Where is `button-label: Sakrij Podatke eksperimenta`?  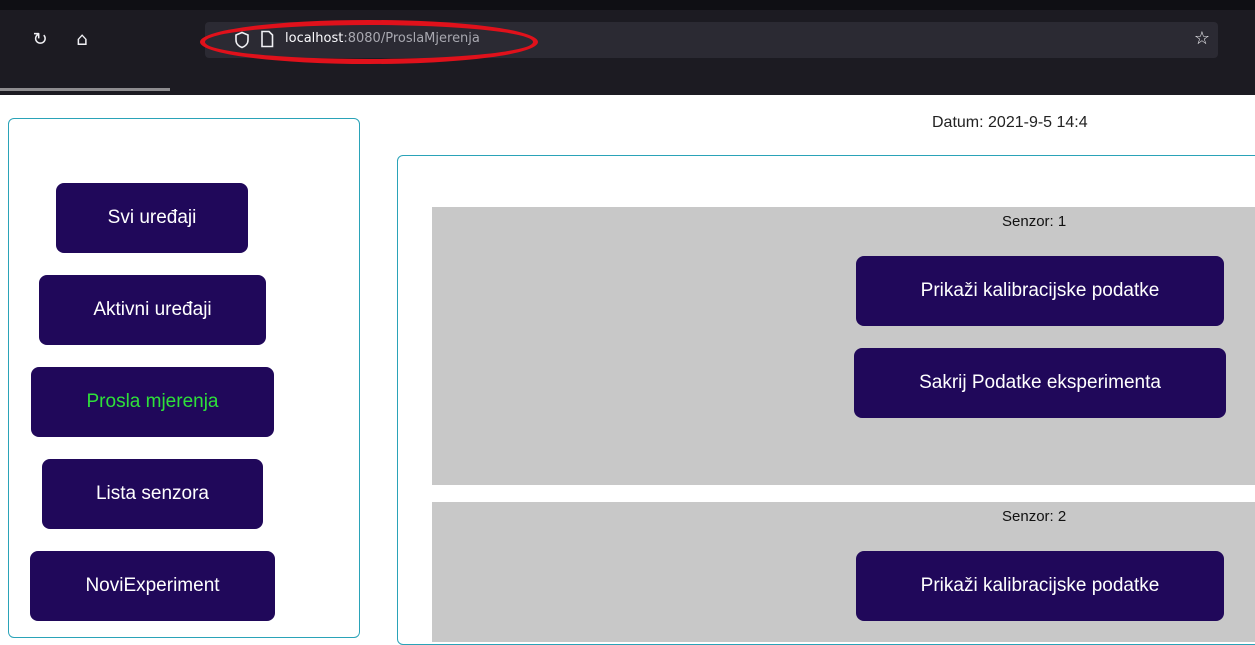
button-label: Sakrij Podatke eksperimenta is located at coordinates (1040, 382).